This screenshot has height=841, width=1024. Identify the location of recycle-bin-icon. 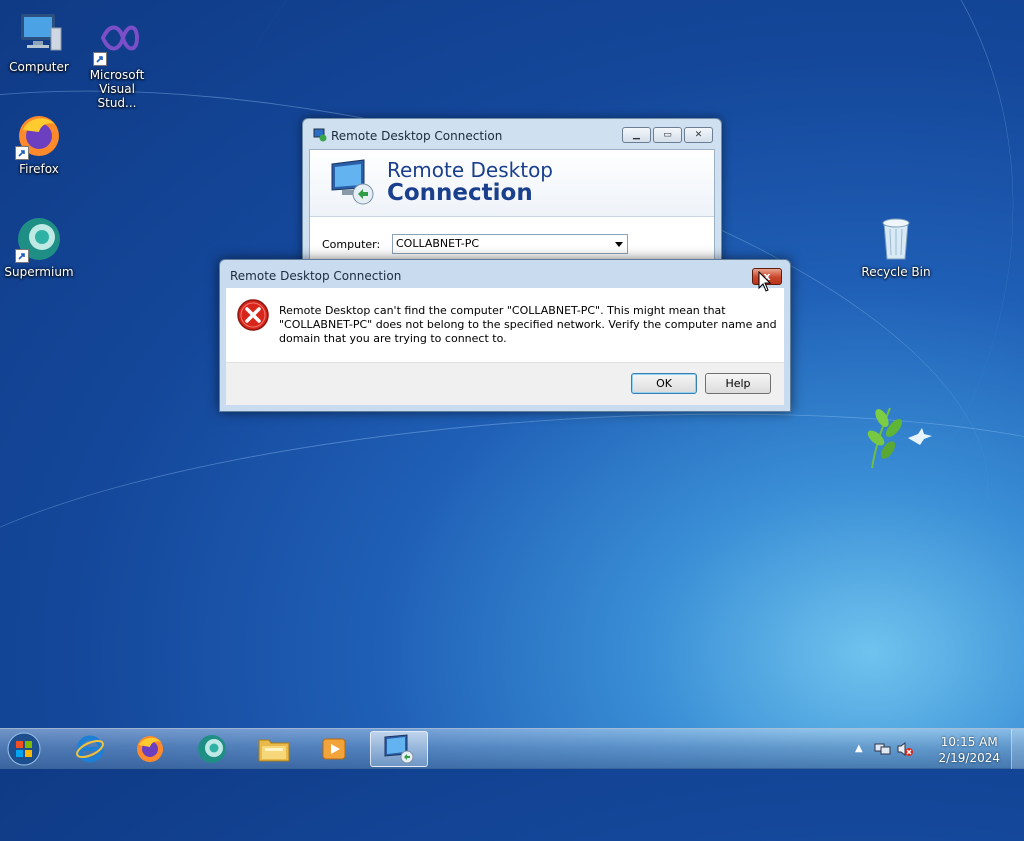
(896, 239).